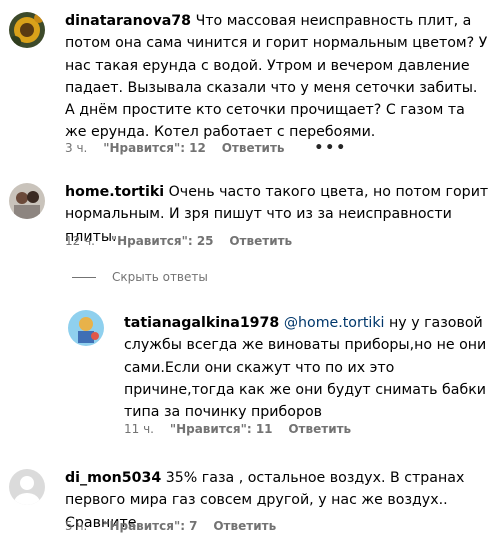 Image resolution: width=501 pixels, height=545 pixels. Describe the element at coordinates (80, 241) in the screenshot. I see `timestamp: 12 ч.` at that location.